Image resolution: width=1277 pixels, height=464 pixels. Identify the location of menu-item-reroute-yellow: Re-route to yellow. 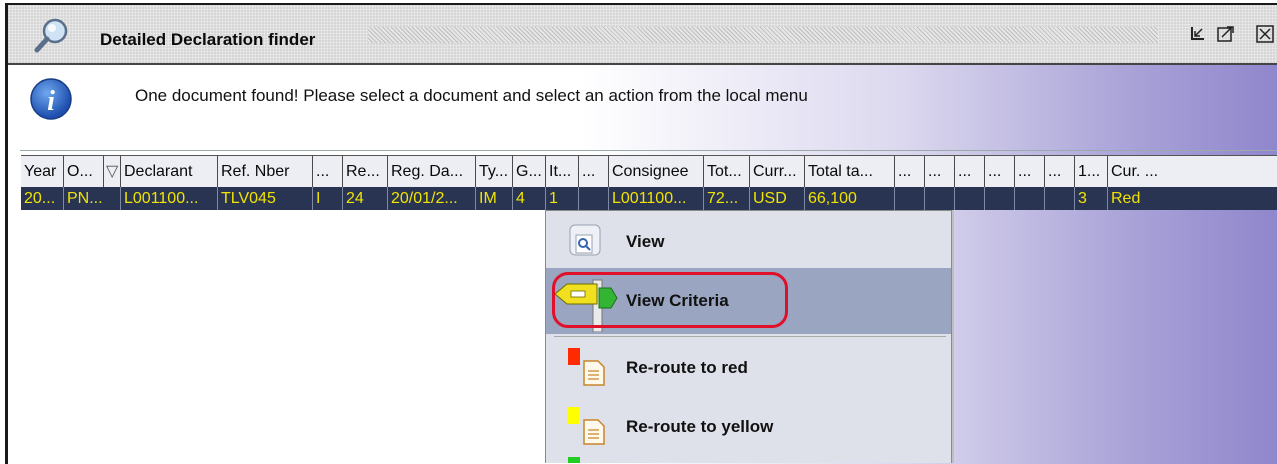
(748, 426).